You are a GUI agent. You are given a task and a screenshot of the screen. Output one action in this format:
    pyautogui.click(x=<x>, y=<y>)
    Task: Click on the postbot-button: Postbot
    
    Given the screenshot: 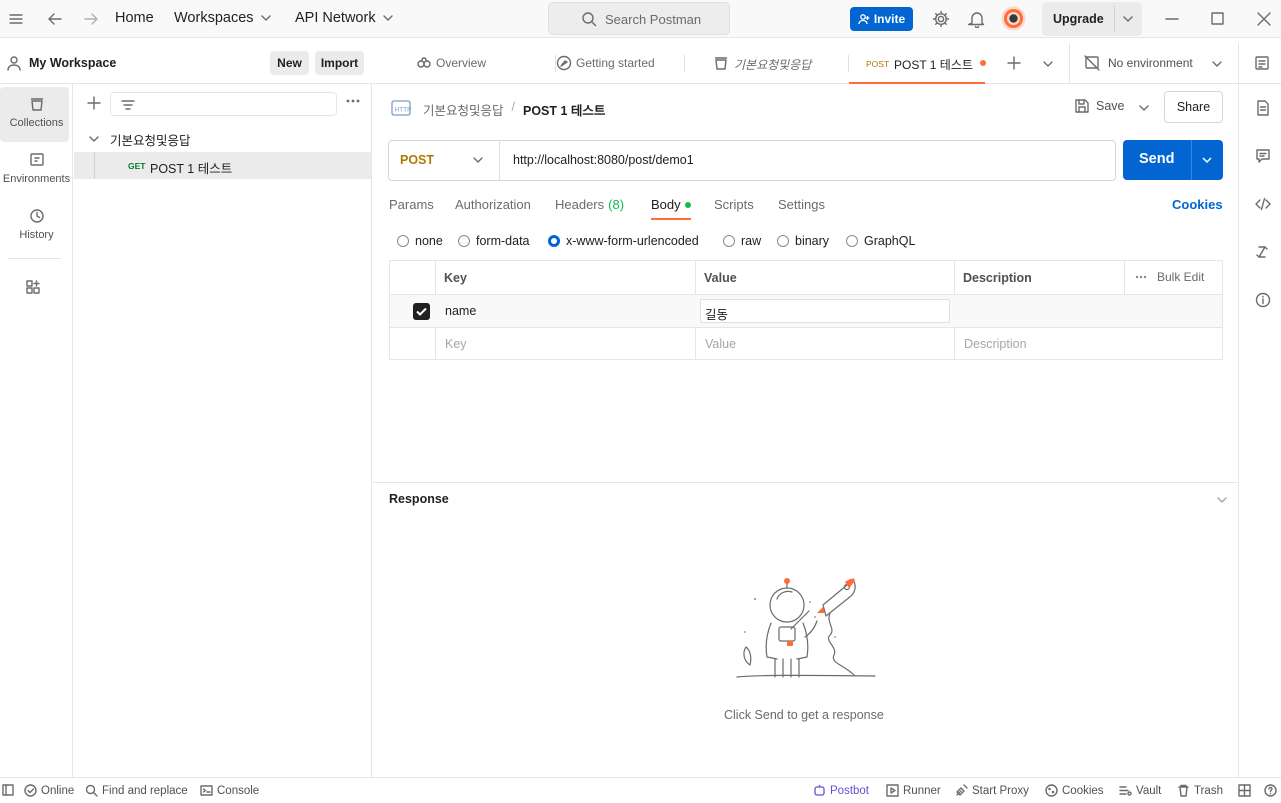 What is the action you would take?
    pyautogui.click(x=841, y=790)
    